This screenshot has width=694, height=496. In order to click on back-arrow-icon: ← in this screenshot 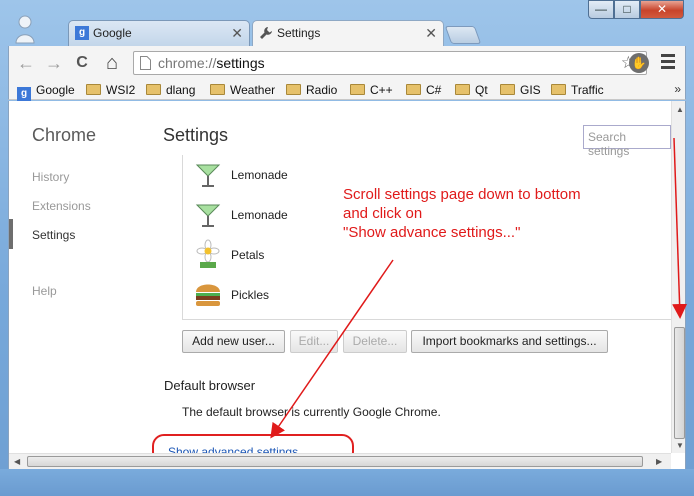, I will do `click(26, 63)`.